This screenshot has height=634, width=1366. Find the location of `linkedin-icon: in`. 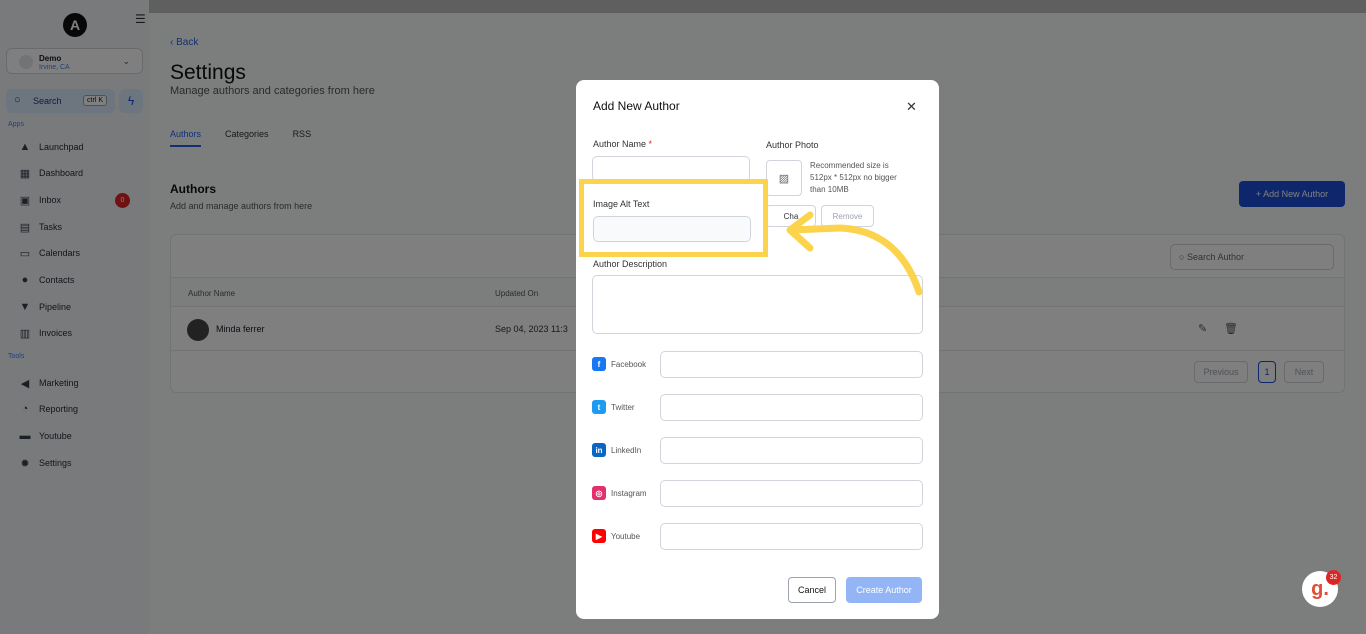

linkedin-icon: in is located at coordinates (599, 450).